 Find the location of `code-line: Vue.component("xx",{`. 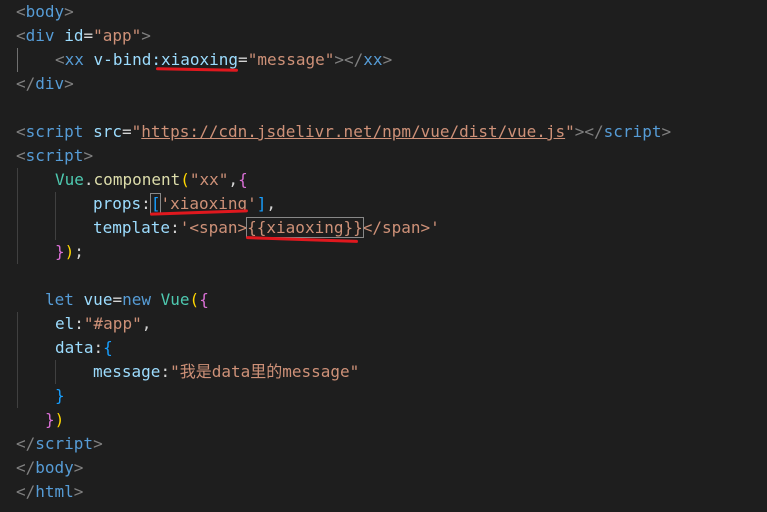

code-line: Vue.component("xx",{ is located at coordinates (151, 180).